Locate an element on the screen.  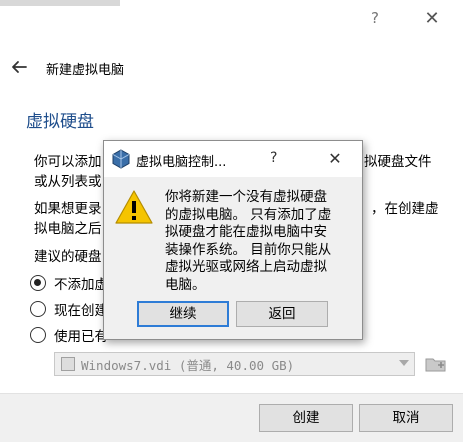
dialog-message-line: 的虚拟电脑。 只有添加了虚 is located at coordinates (248, 214).